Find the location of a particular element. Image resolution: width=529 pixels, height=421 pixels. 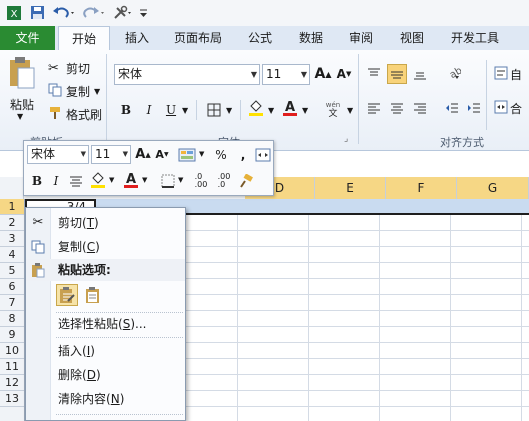

menu-item-insert: 插入(I) is located at coordinates (105, 351).